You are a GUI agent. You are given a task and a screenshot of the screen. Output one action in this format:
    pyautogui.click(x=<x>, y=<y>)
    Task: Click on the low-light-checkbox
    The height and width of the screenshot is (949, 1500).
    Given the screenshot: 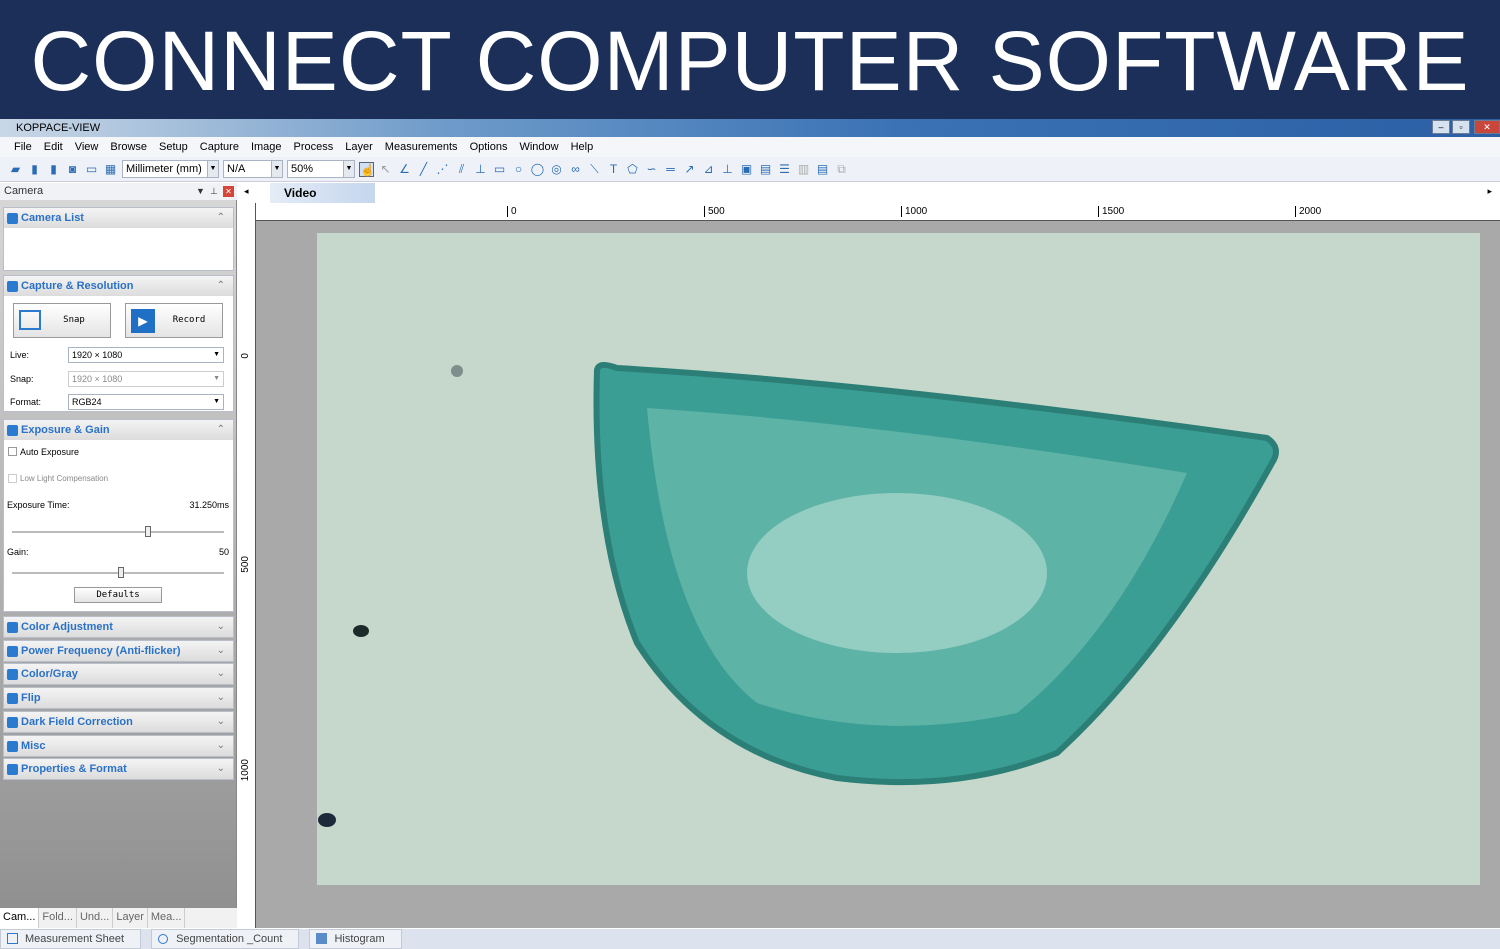 What is the action you would take?
    pyautogui.click(x=12, y=478)
    